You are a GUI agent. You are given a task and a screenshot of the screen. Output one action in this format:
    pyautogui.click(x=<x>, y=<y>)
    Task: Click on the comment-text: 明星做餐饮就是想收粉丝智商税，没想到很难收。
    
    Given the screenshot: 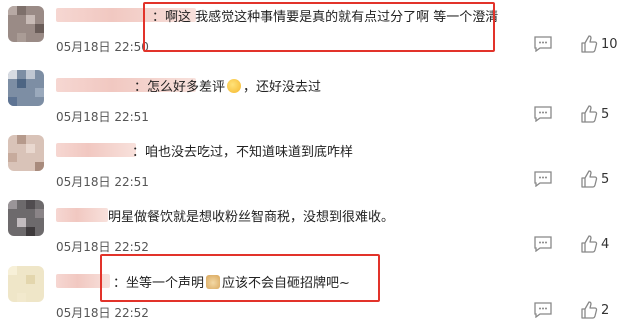 What is the action you would take?
    pyautogui.click(x=251, y=217)
    